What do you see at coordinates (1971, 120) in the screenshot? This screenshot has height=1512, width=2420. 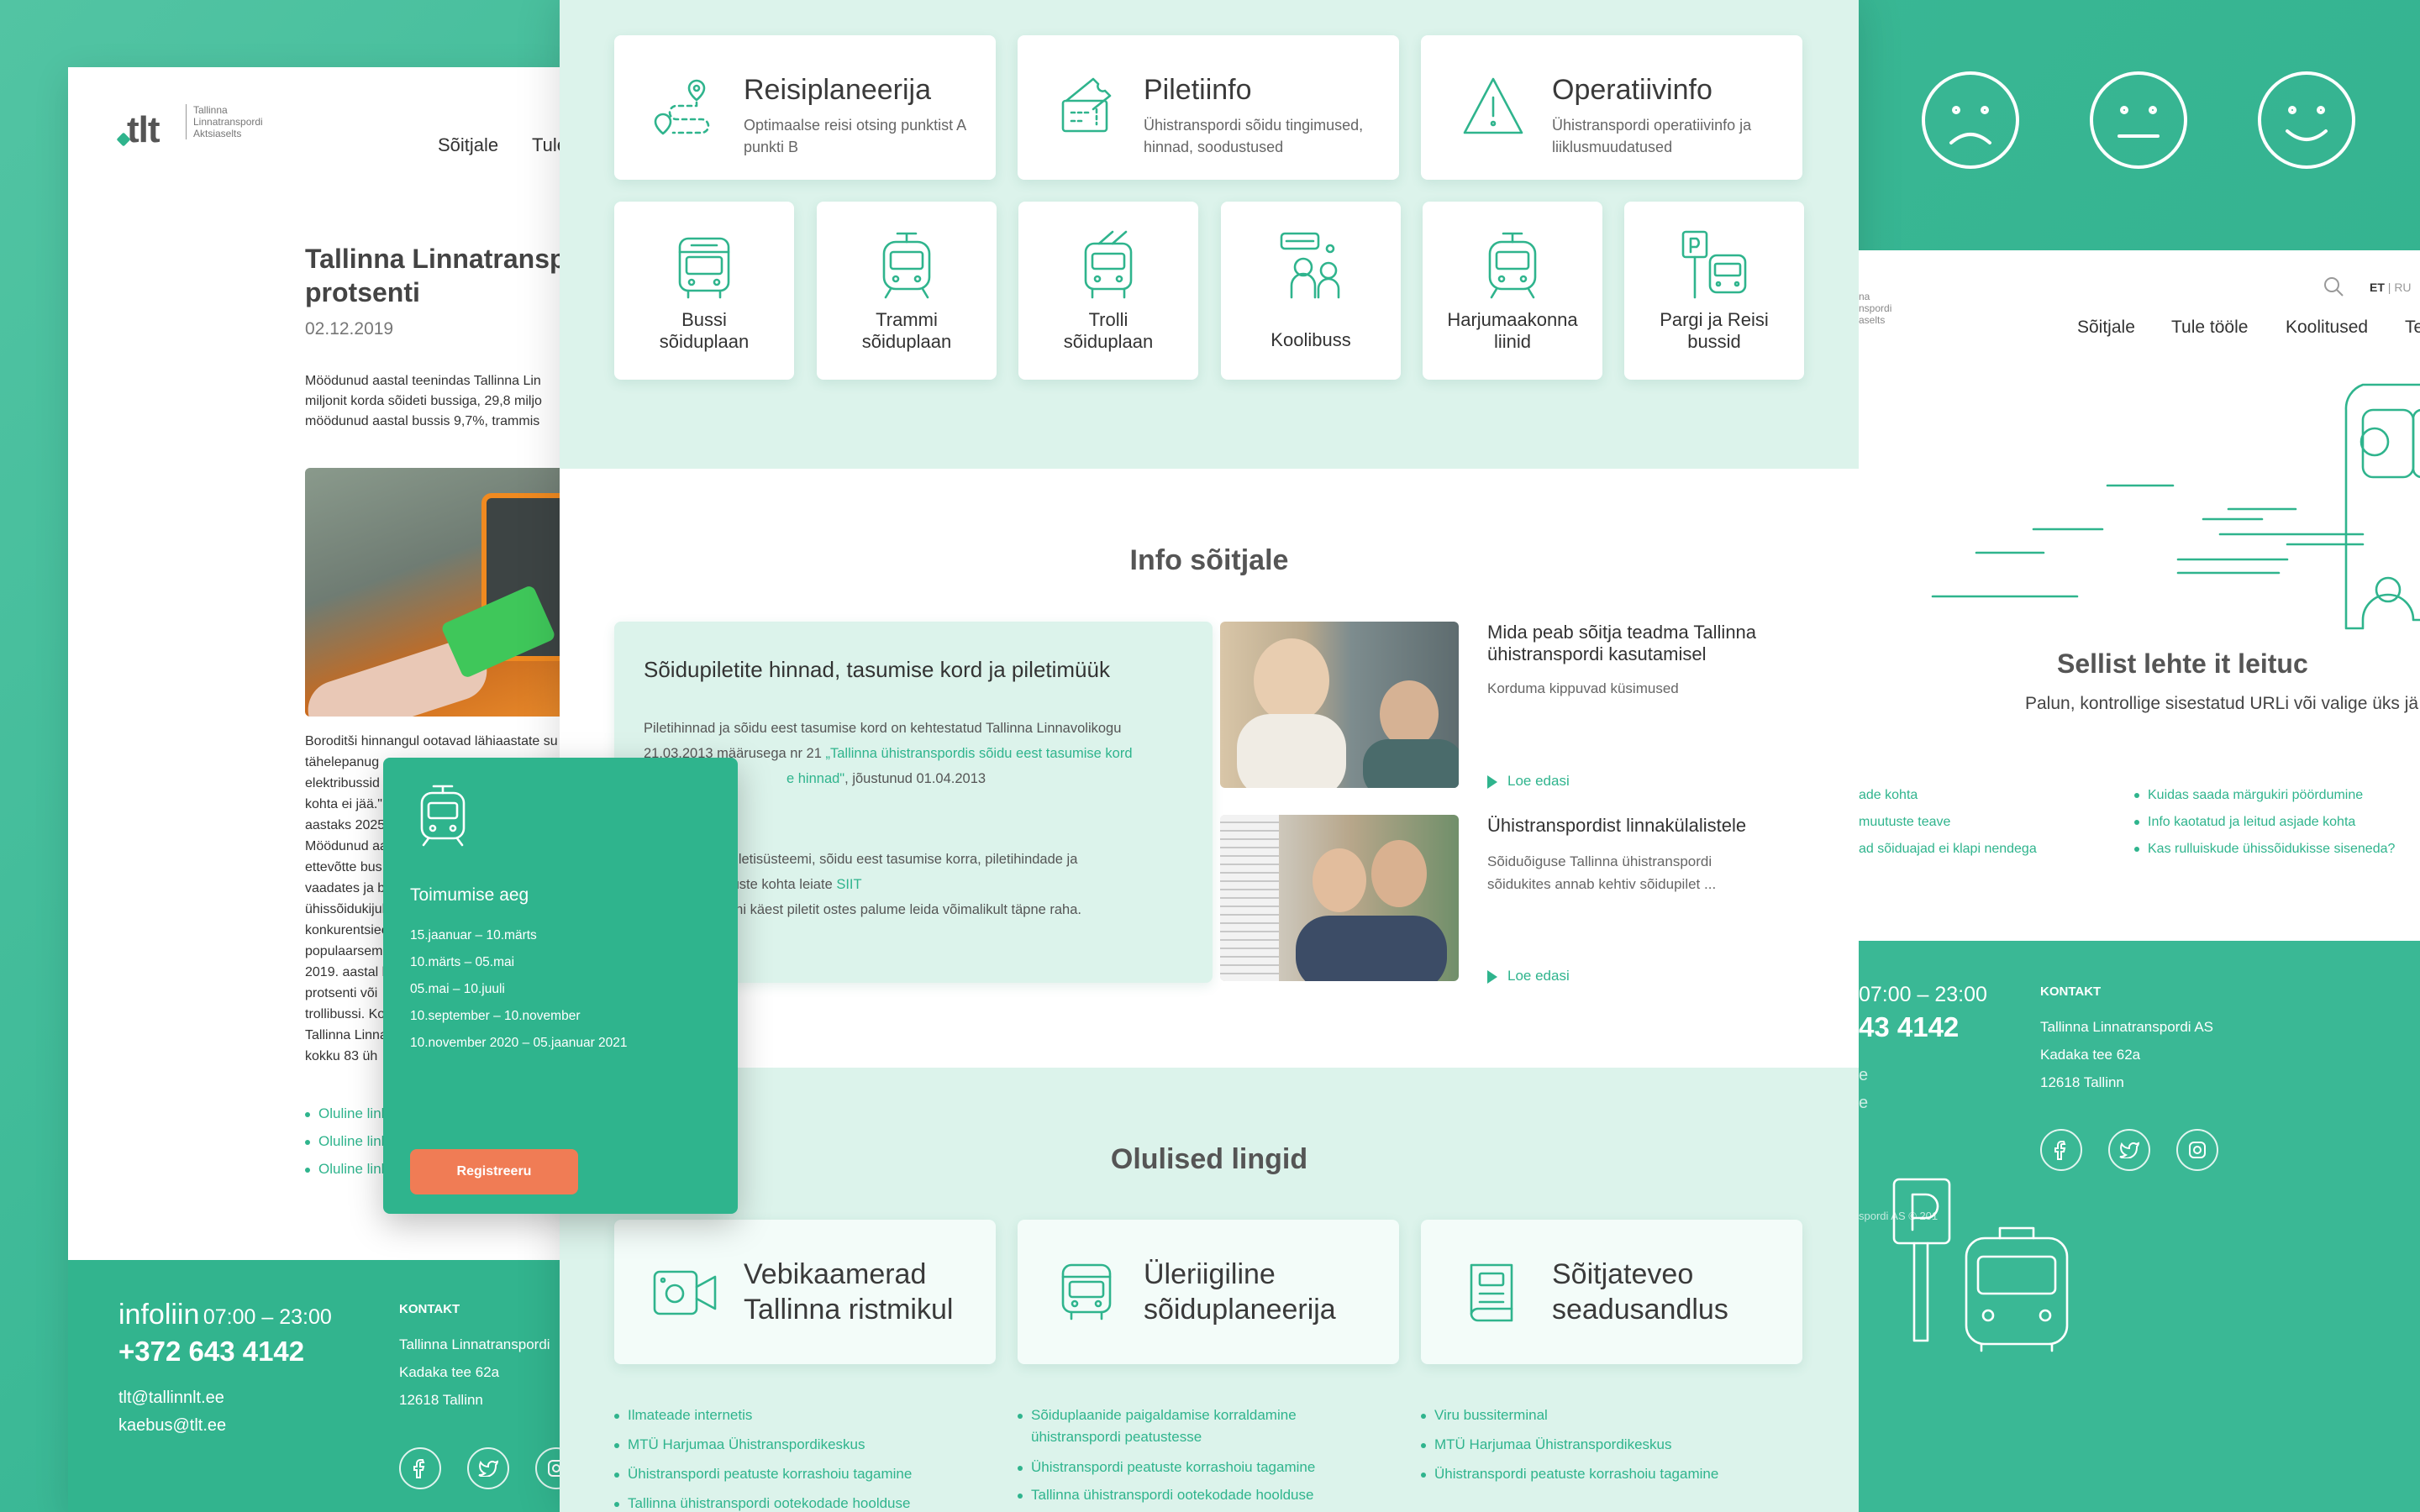 I see `sad-face-icon` at bounding box center [1971, 120].